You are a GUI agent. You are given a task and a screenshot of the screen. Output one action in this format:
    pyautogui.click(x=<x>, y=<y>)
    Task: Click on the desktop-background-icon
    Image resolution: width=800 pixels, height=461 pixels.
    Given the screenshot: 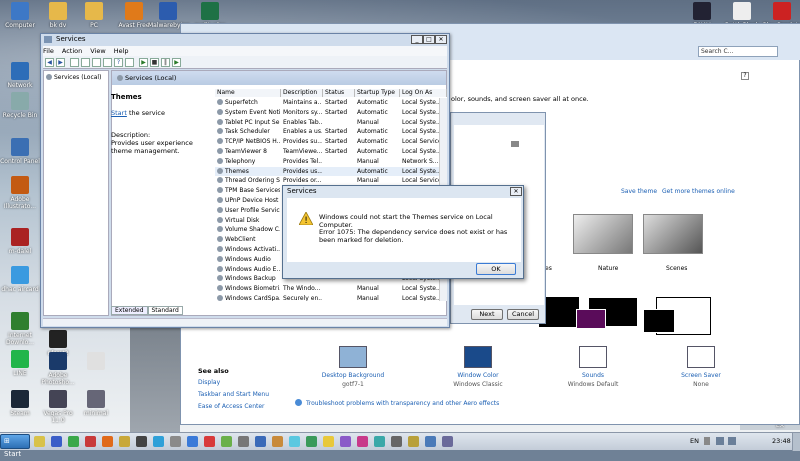 What is the action you would take?
    pyautogui.click(x=353, y=357)
    